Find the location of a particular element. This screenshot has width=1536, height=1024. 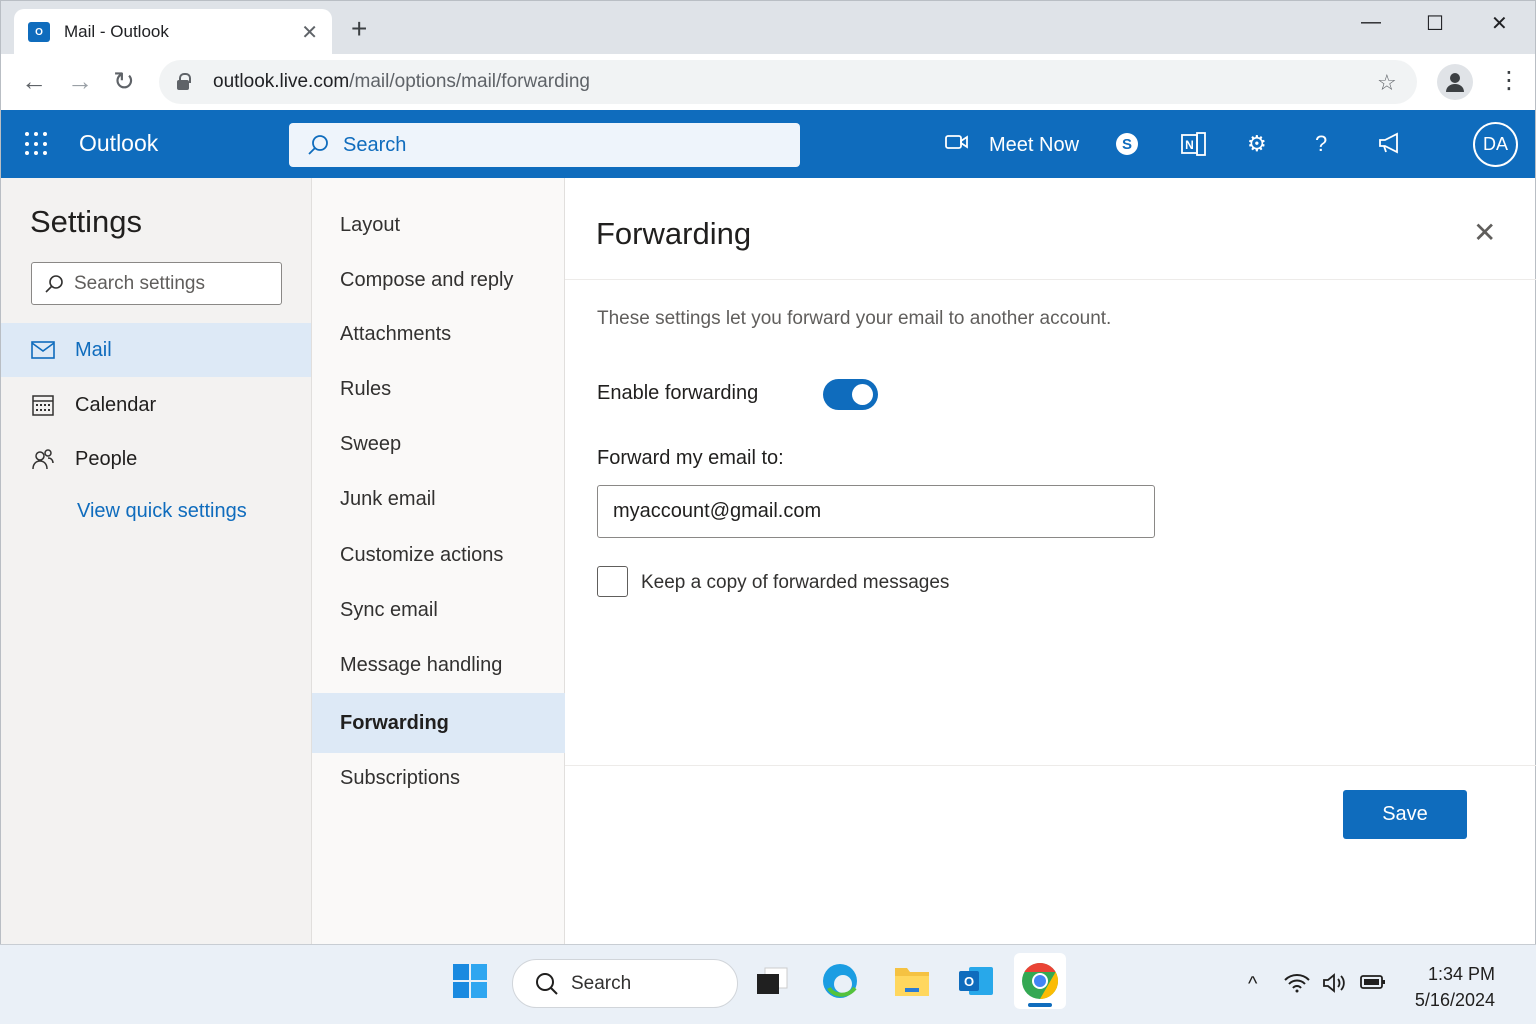

settings-item-sync-email: Sync email is located at coordinates (438, 610).